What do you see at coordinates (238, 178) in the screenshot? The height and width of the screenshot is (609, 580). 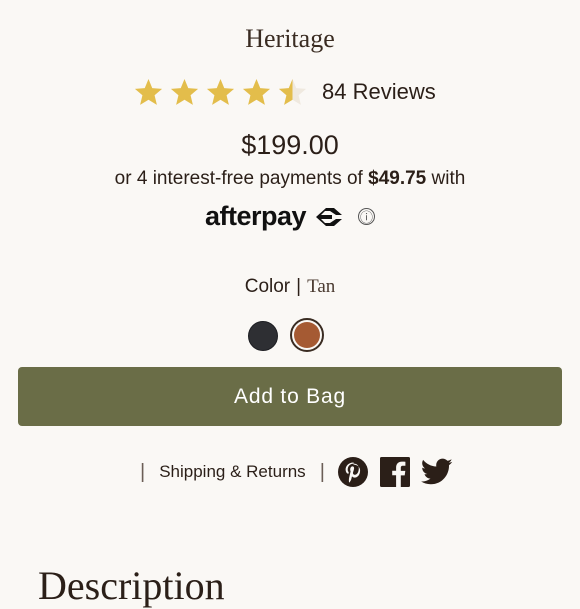 I see `installment-prefix: or 4 interest-free payments of` at bounding box center [238, 178].